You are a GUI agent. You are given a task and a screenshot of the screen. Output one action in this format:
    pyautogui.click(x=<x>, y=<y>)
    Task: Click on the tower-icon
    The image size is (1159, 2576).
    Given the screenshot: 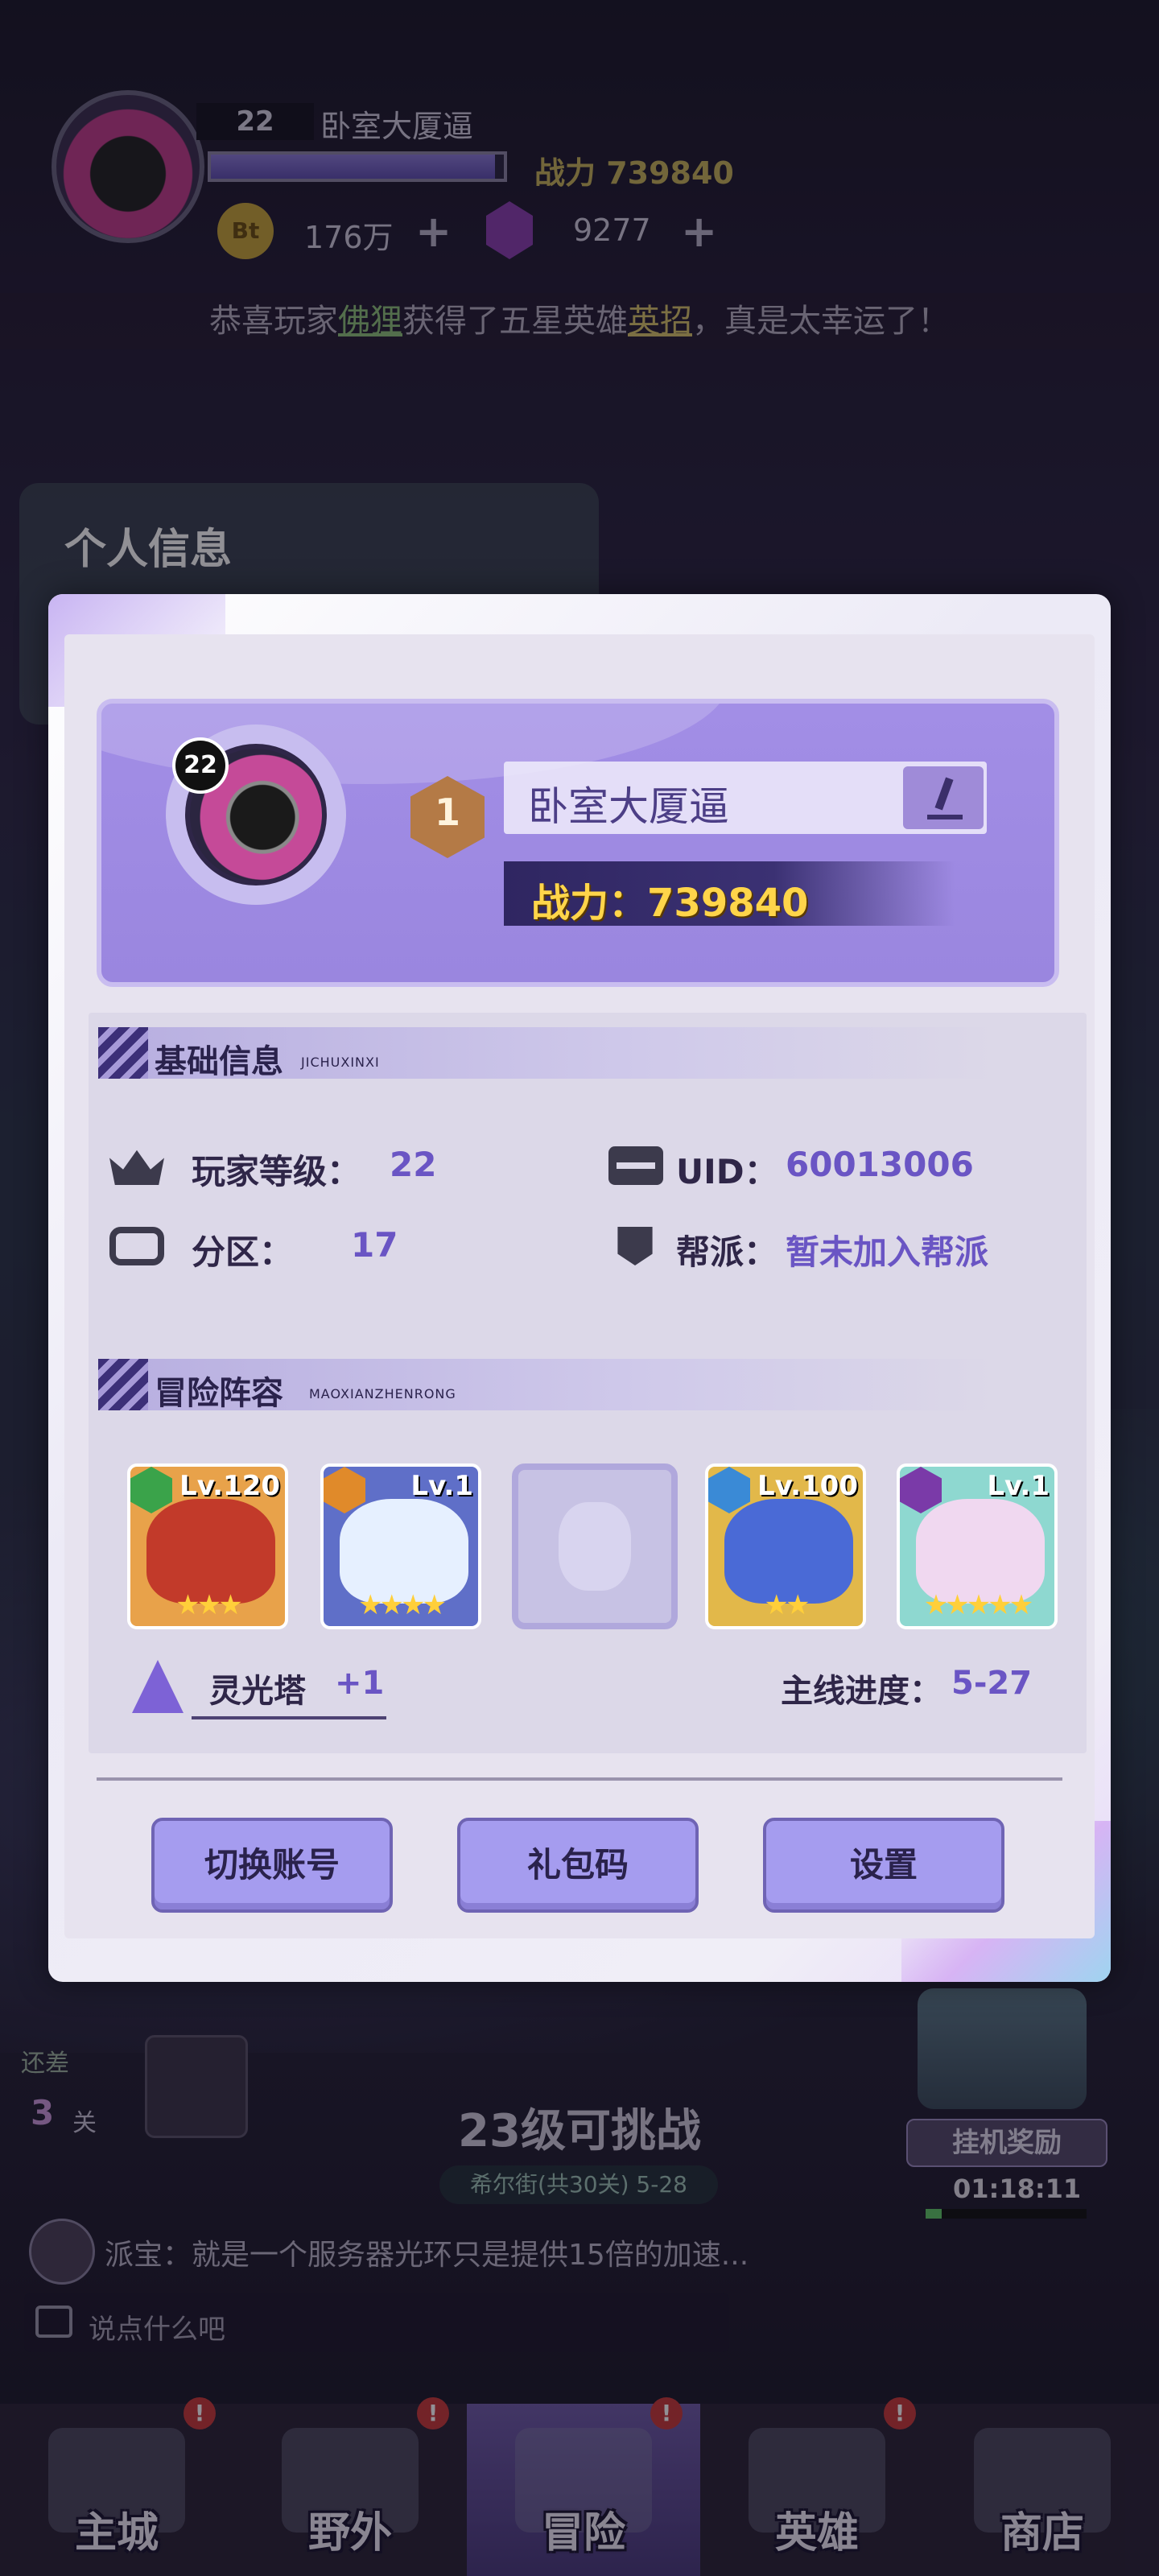 What is the action you would take?
    pyautogui.click(x=158, y=1687)
    